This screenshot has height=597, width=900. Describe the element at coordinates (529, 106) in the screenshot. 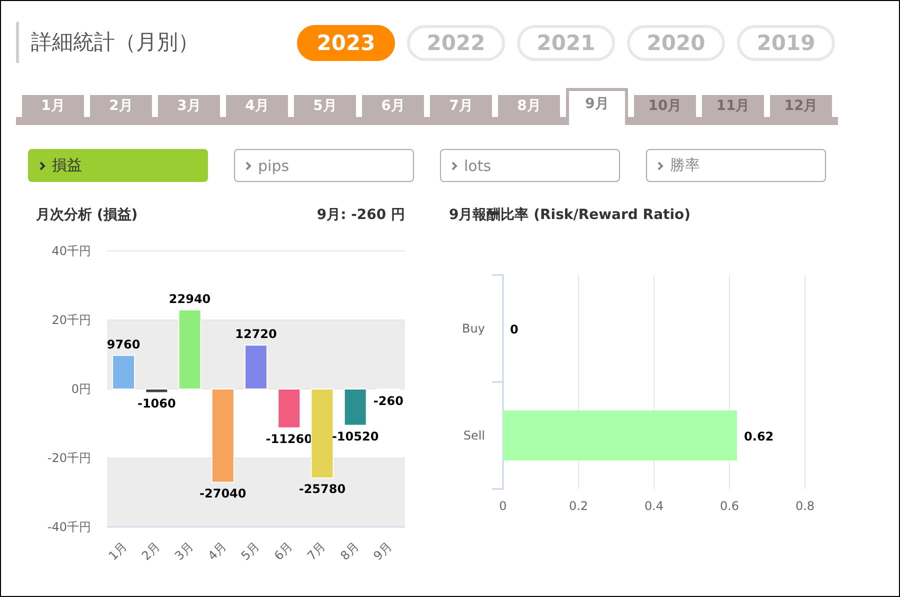

I see `month-tab: 8月` at that location.